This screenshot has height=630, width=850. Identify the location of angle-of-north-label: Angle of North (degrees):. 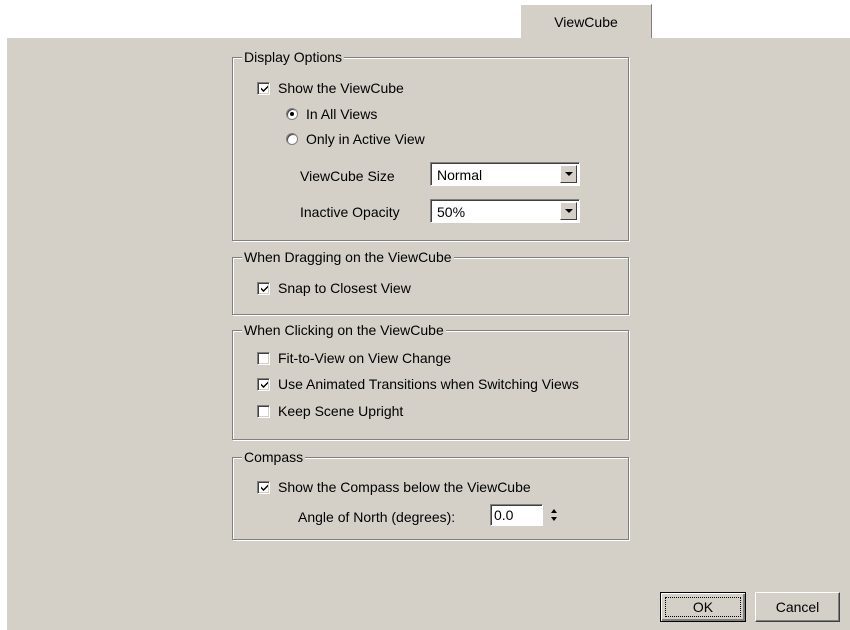
(377, 517).